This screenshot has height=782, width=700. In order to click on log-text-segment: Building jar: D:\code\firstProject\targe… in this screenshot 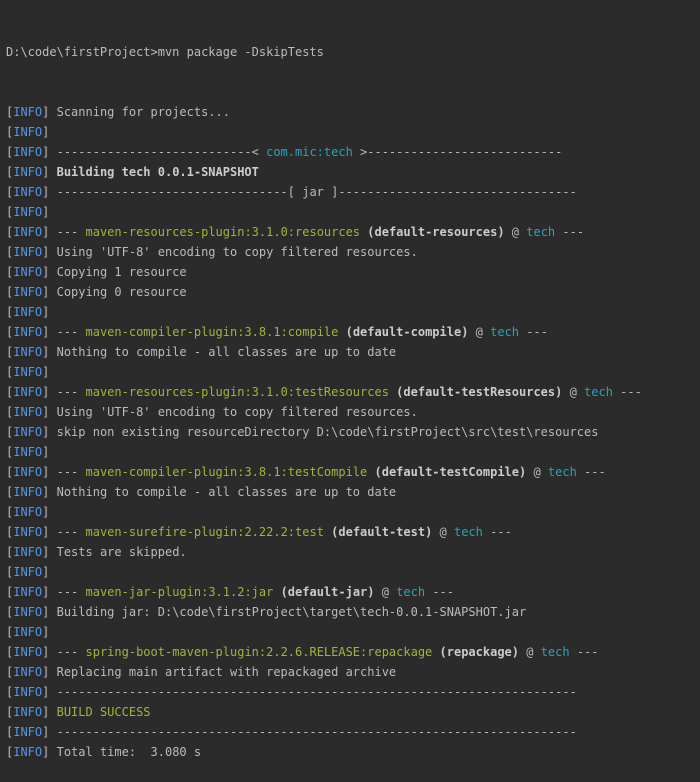, I will do `click(291, 612)`.